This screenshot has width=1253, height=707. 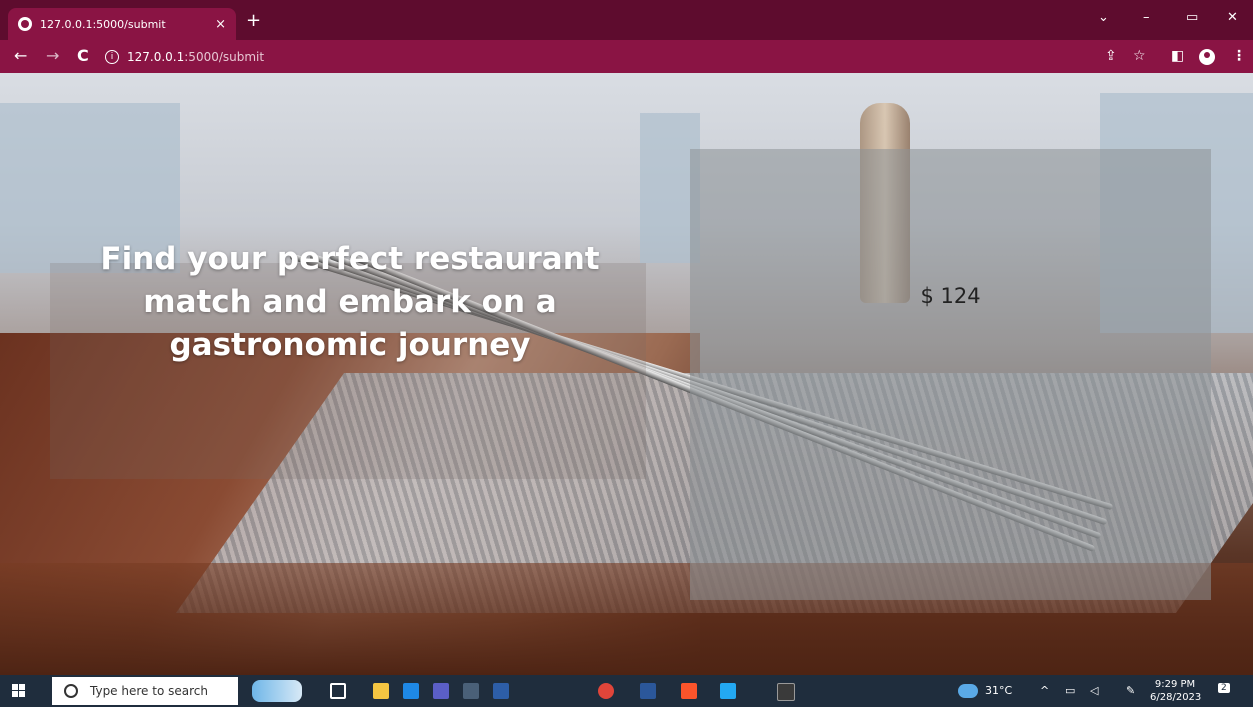 What do you see at coordinates (950, 296) in the screenshot?
I see `predicted-price: $ 124` at bounding box center [950, 296].